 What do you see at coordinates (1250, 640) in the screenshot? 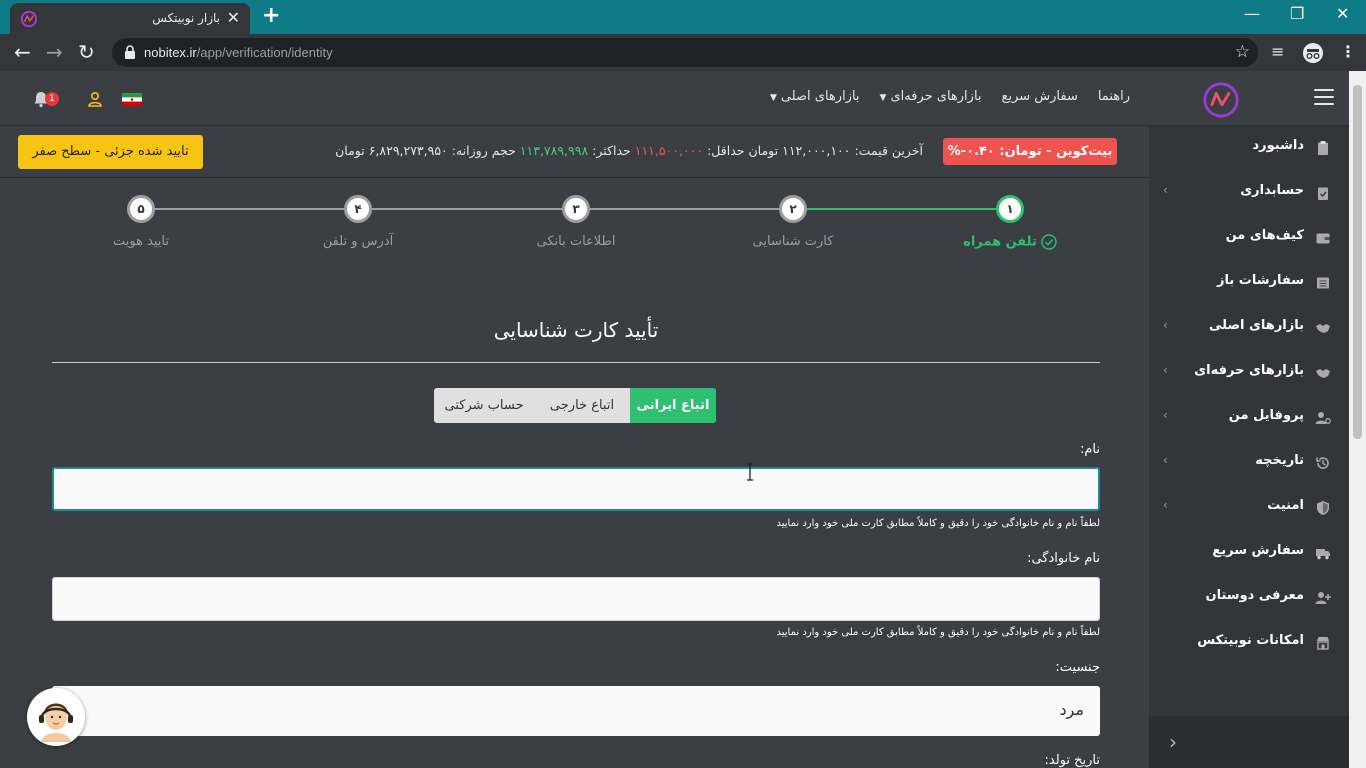
I see `sidebar-item-label: امکانات نوبیتکس` at bounding box center [1250, 640].